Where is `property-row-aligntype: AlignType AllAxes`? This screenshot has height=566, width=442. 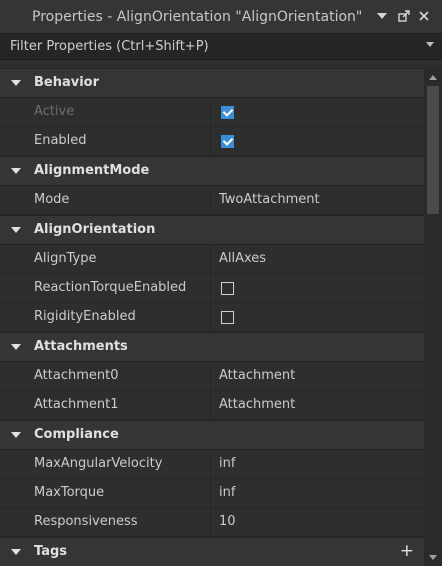
property-row-aligntype: AlignType AllAxes is located at coordinates (212, 259).